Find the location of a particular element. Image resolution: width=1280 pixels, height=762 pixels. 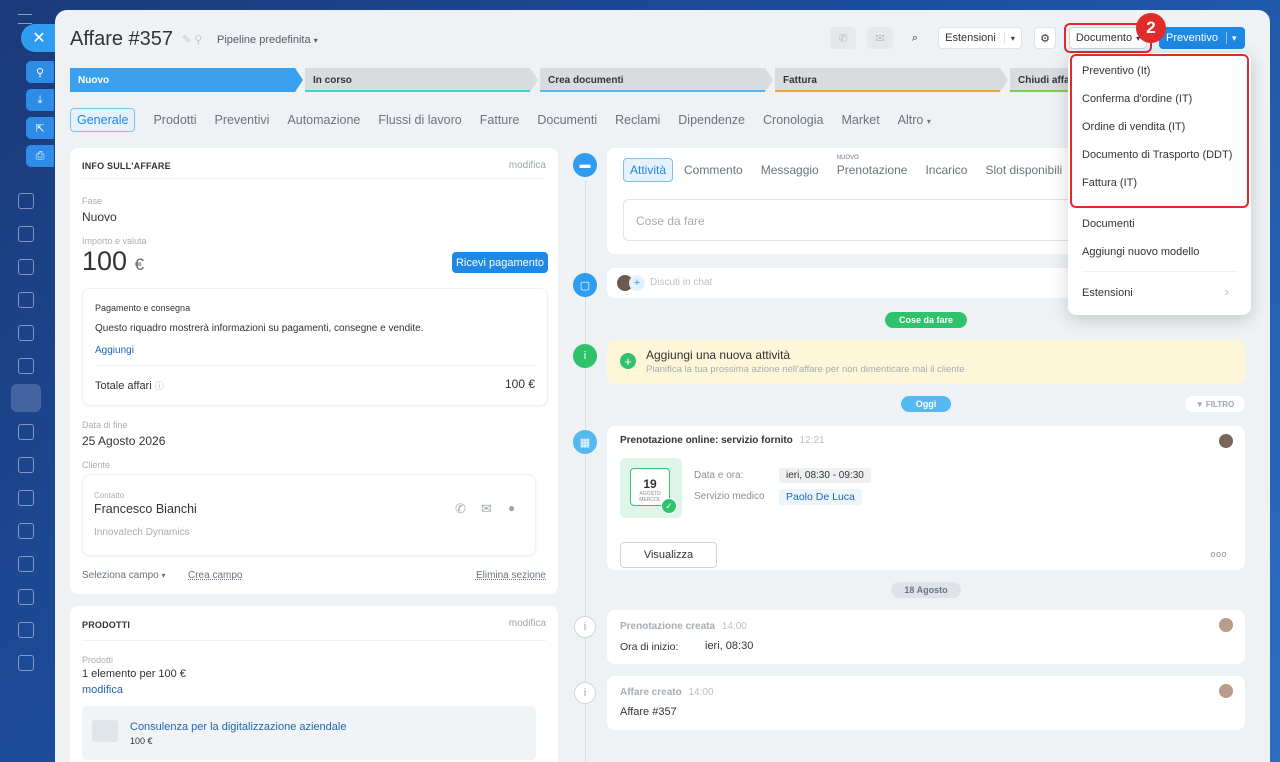

chat-icon: ● is located at coordinates (511, 508).